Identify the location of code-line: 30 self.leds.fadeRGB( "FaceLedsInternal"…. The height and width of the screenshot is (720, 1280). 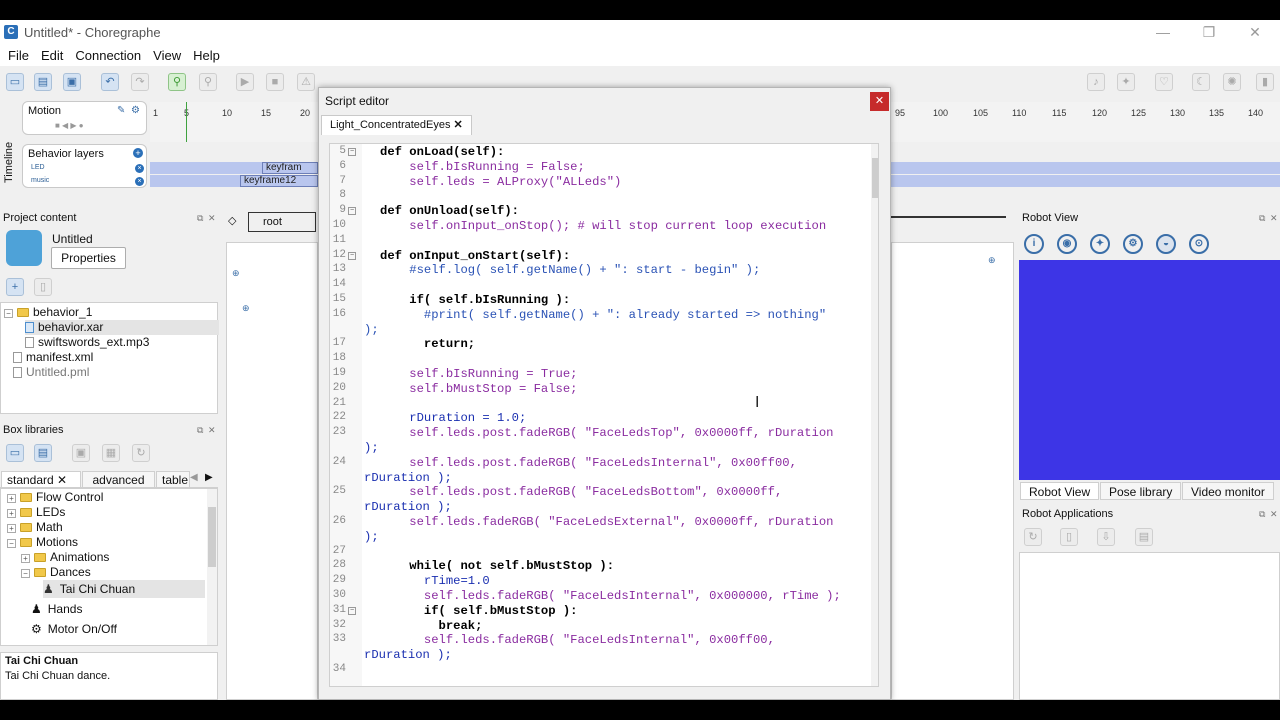
(600, 596).